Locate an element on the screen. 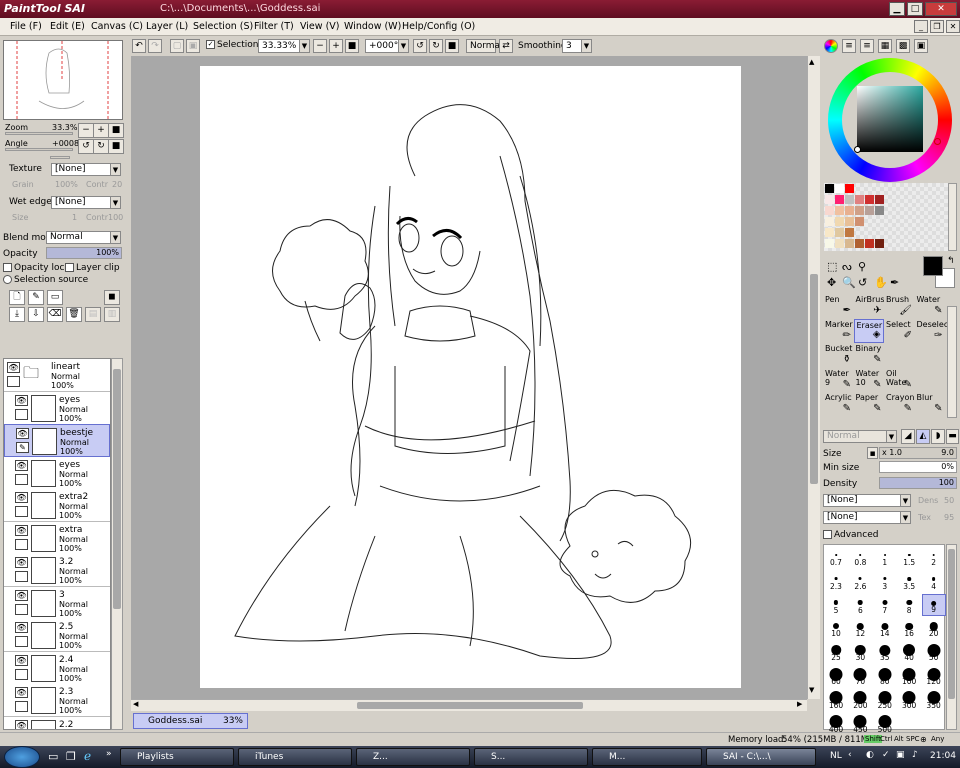 This screenshot has height=768, width=960. layer-lock-icon: ✎ is located at coordinates (22, 447).